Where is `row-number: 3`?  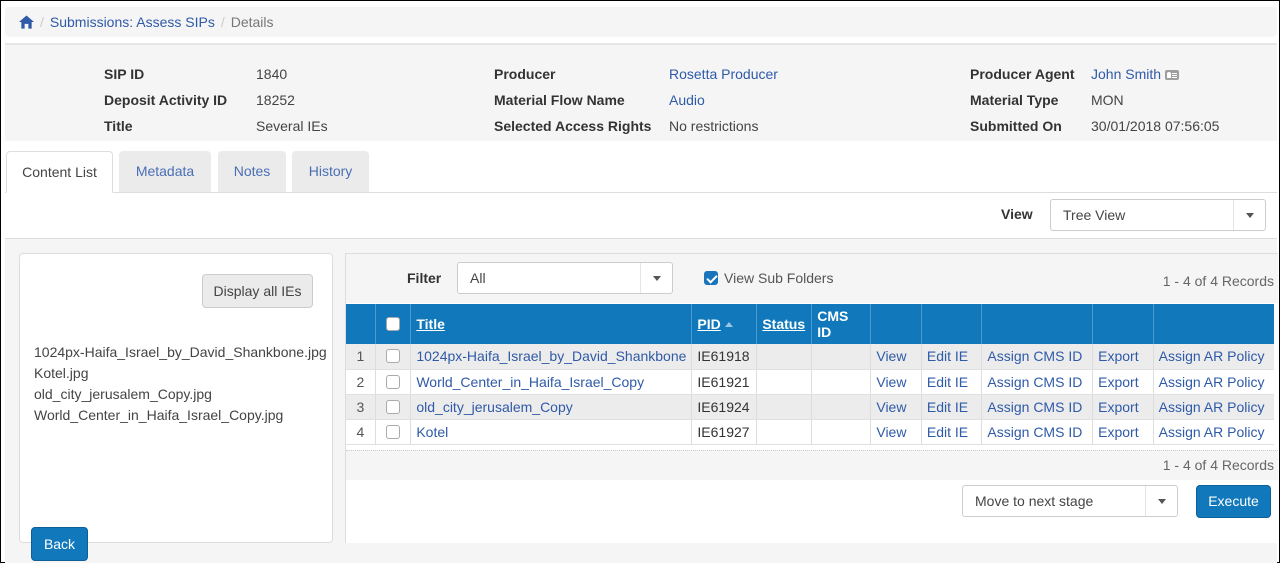 row-number: 3 is located at coordinates (361, 407).